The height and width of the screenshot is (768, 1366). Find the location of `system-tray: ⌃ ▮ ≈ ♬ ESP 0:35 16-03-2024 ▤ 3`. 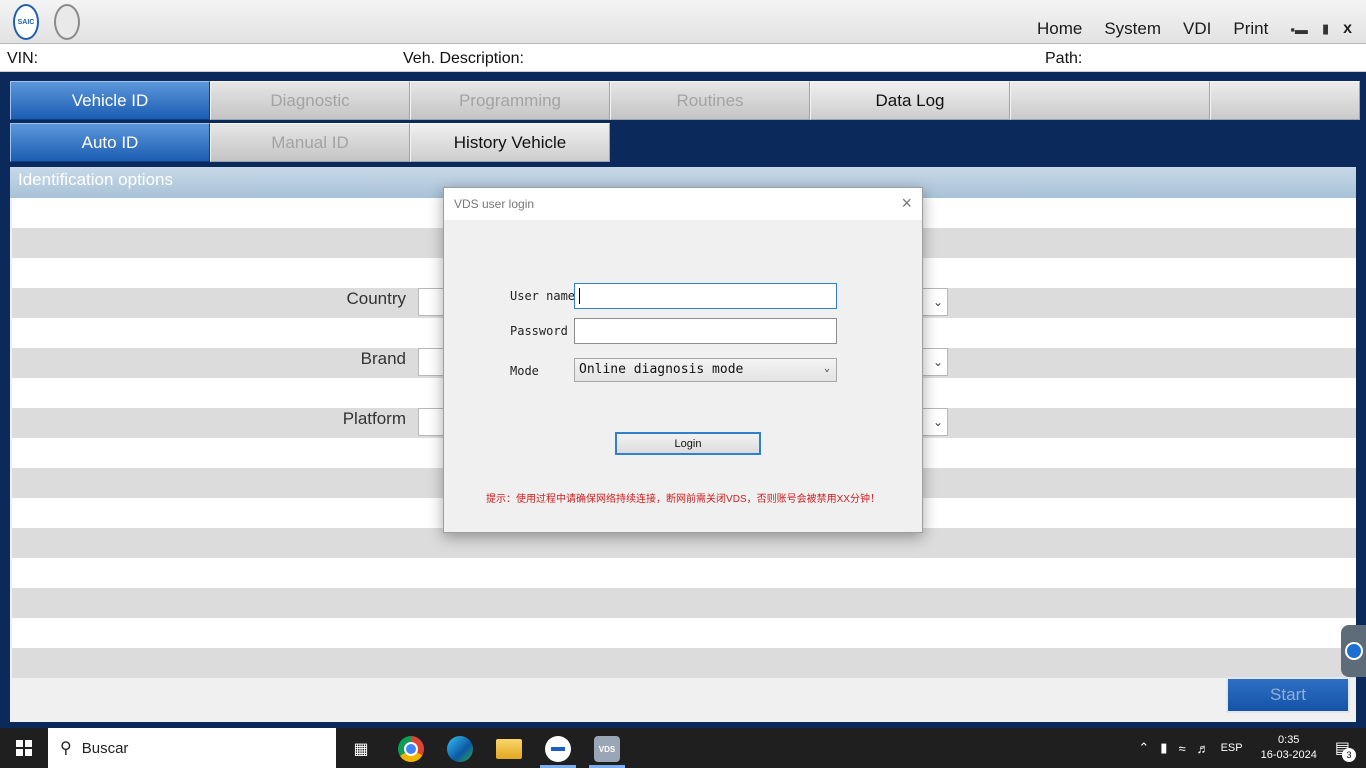

system-tray: ⌃ ▮ ≈ ♬ ESP 0:35 16-03-2024 ▤ 3 is located at coordinates (1252, 748).